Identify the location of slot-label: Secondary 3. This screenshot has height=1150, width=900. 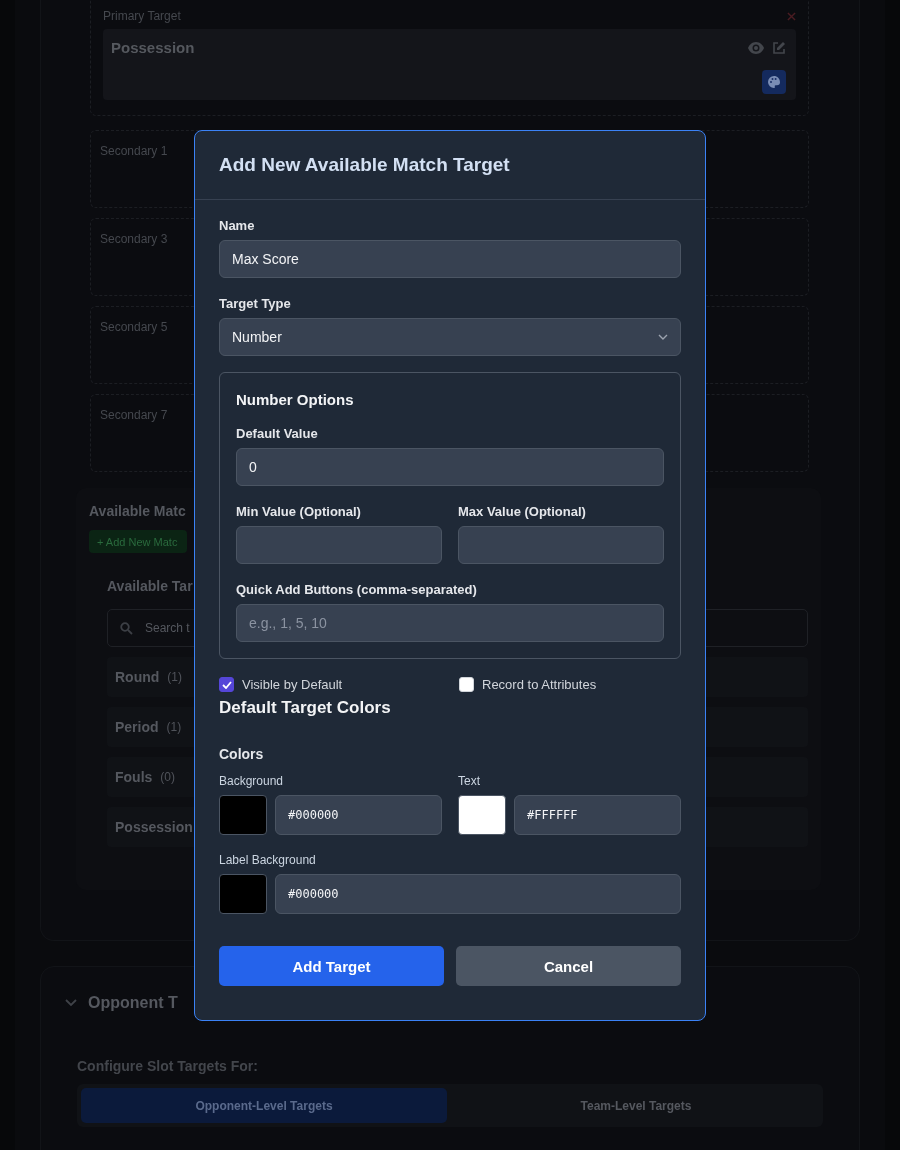
(134, 239).